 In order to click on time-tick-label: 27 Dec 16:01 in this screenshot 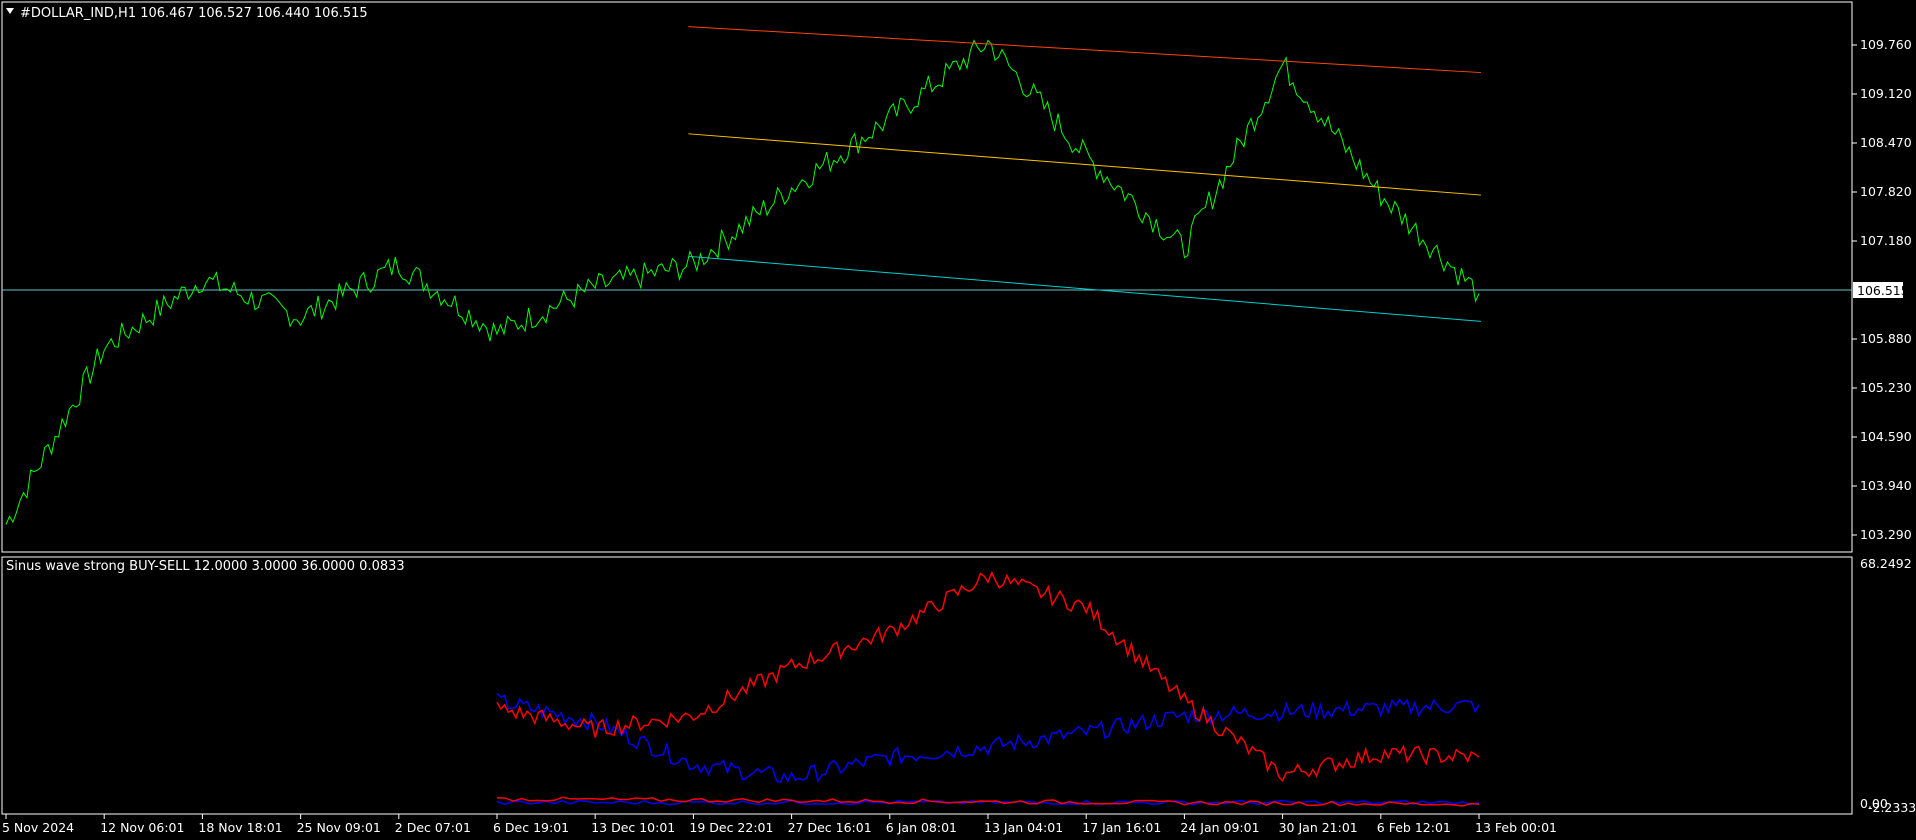, I will do `click(830, 827)`.